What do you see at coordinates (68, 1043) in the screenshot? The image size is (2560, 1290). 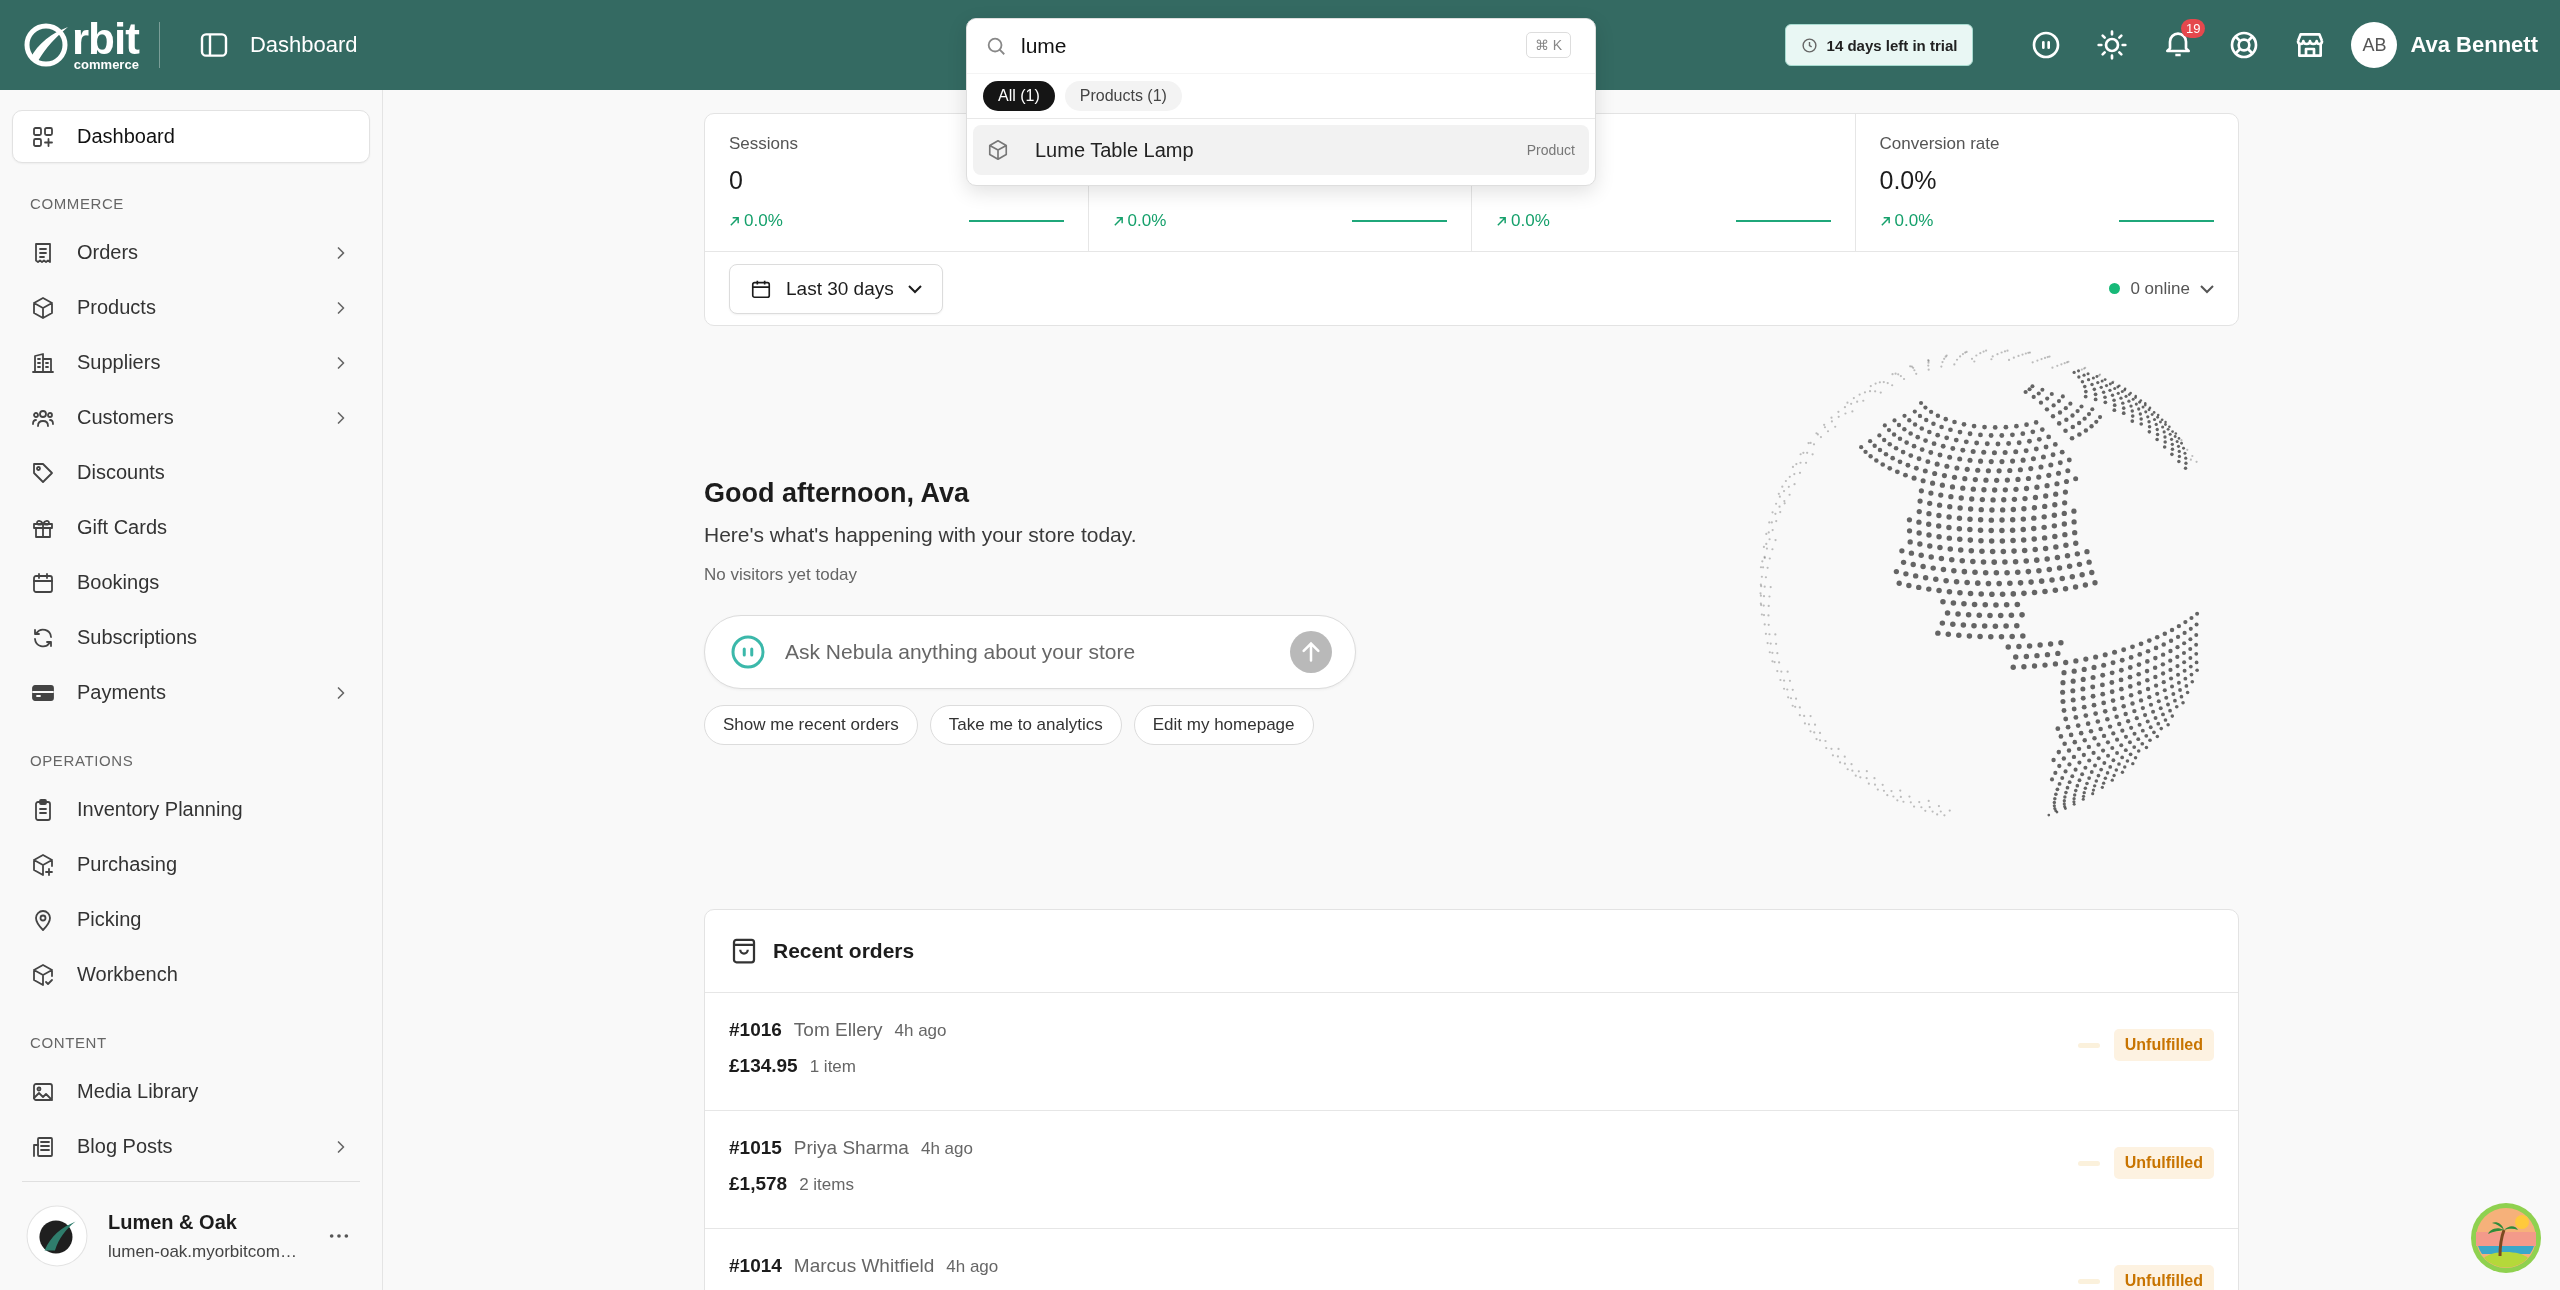 I see `section-heading: CONTENT` at bounding box center [68, 1043].